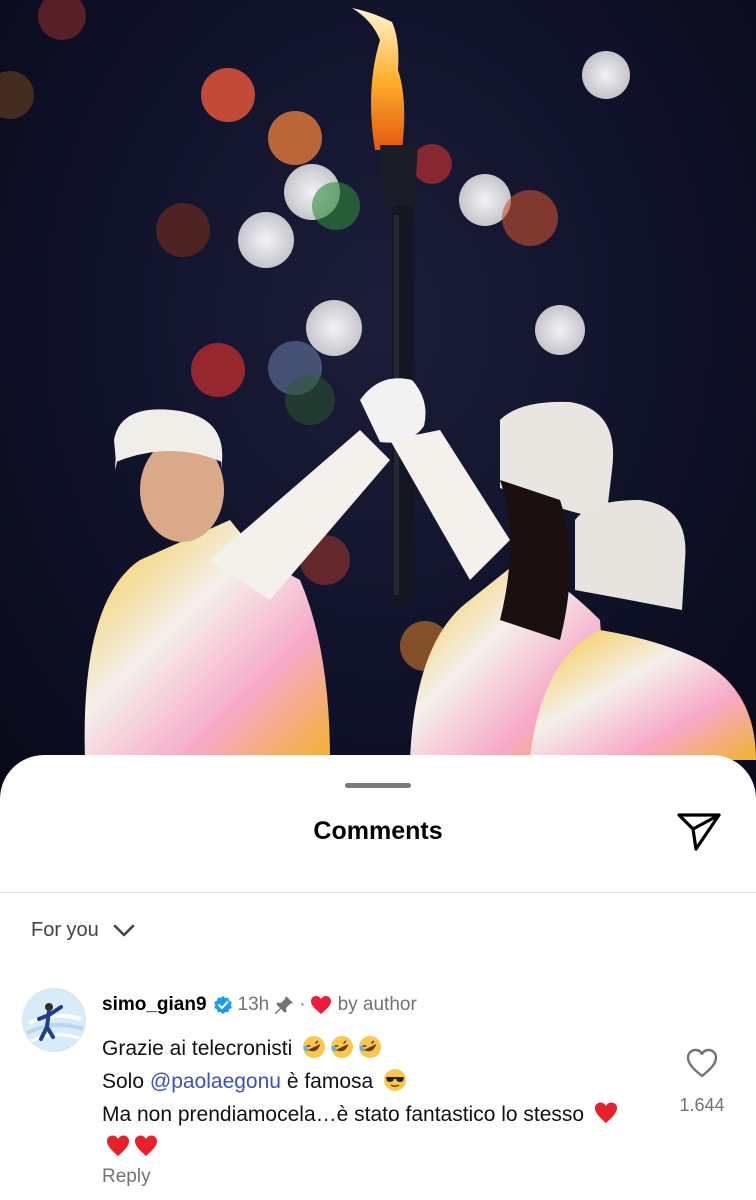 This screenshot has height=1200, width=756. Describe the element at coordinates (215, 1081) in the screenshot. I see `mention-link: @paolaegonu` at that location.